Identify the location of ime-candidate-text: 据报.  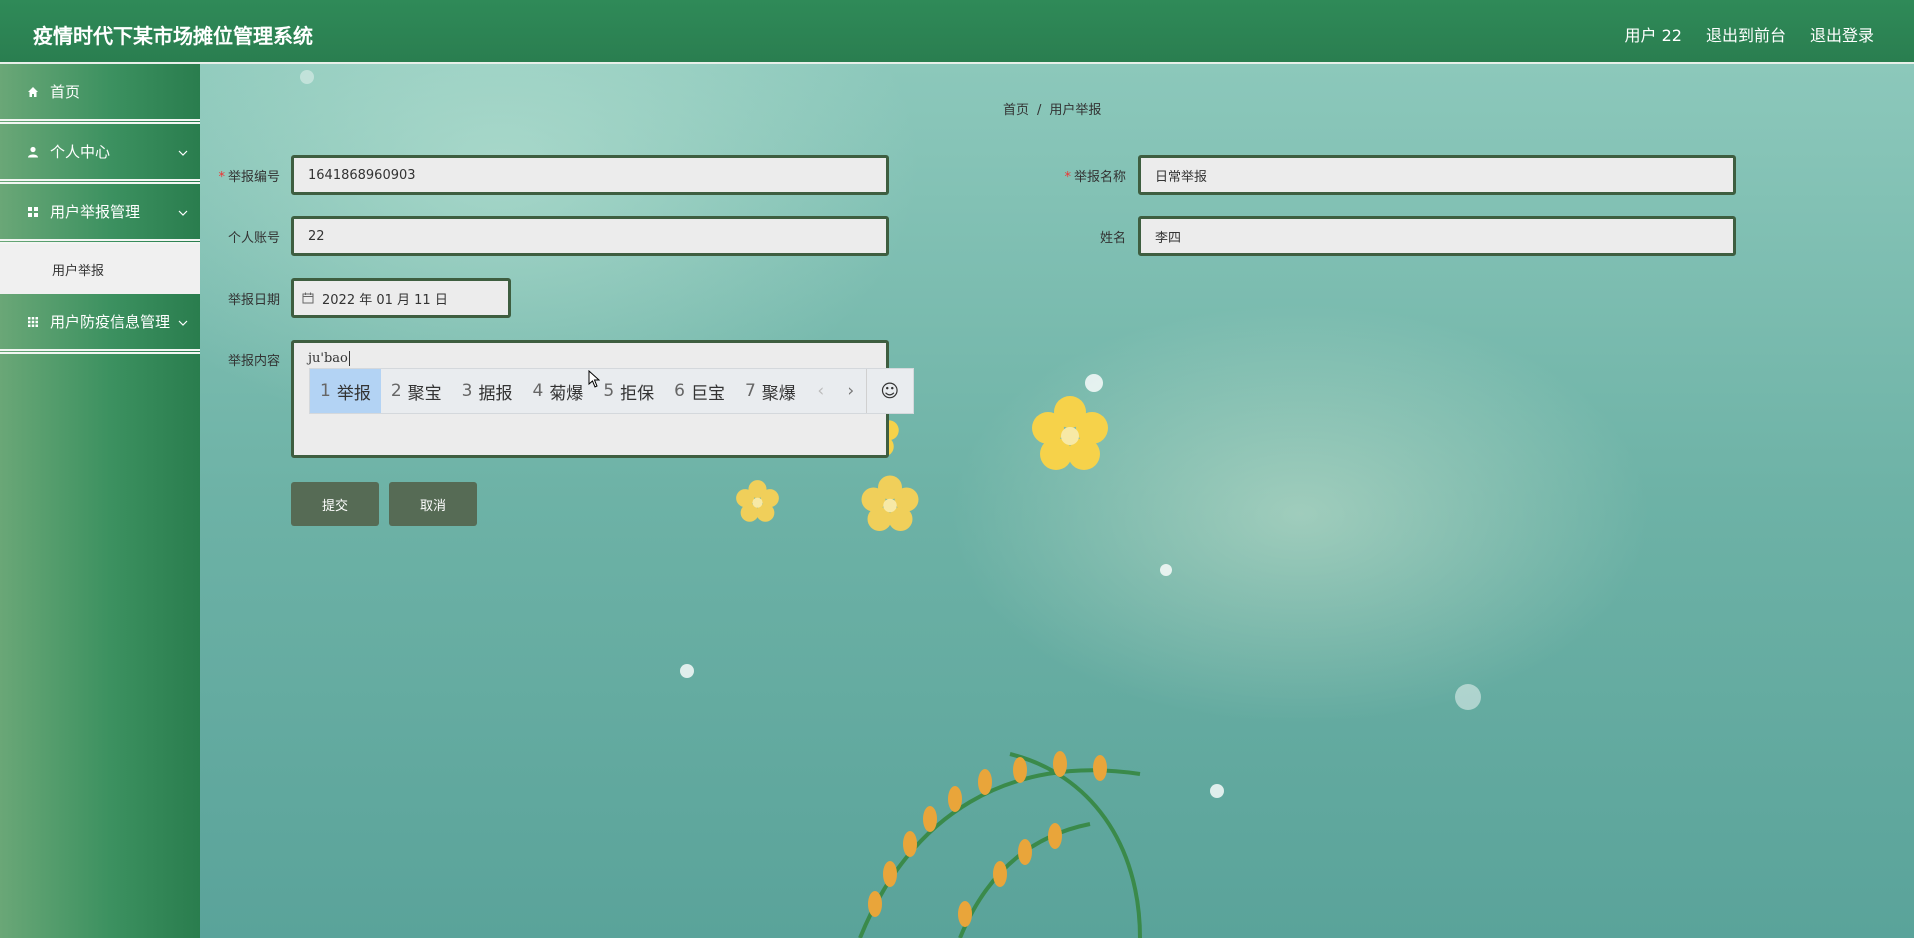
(495, 393).